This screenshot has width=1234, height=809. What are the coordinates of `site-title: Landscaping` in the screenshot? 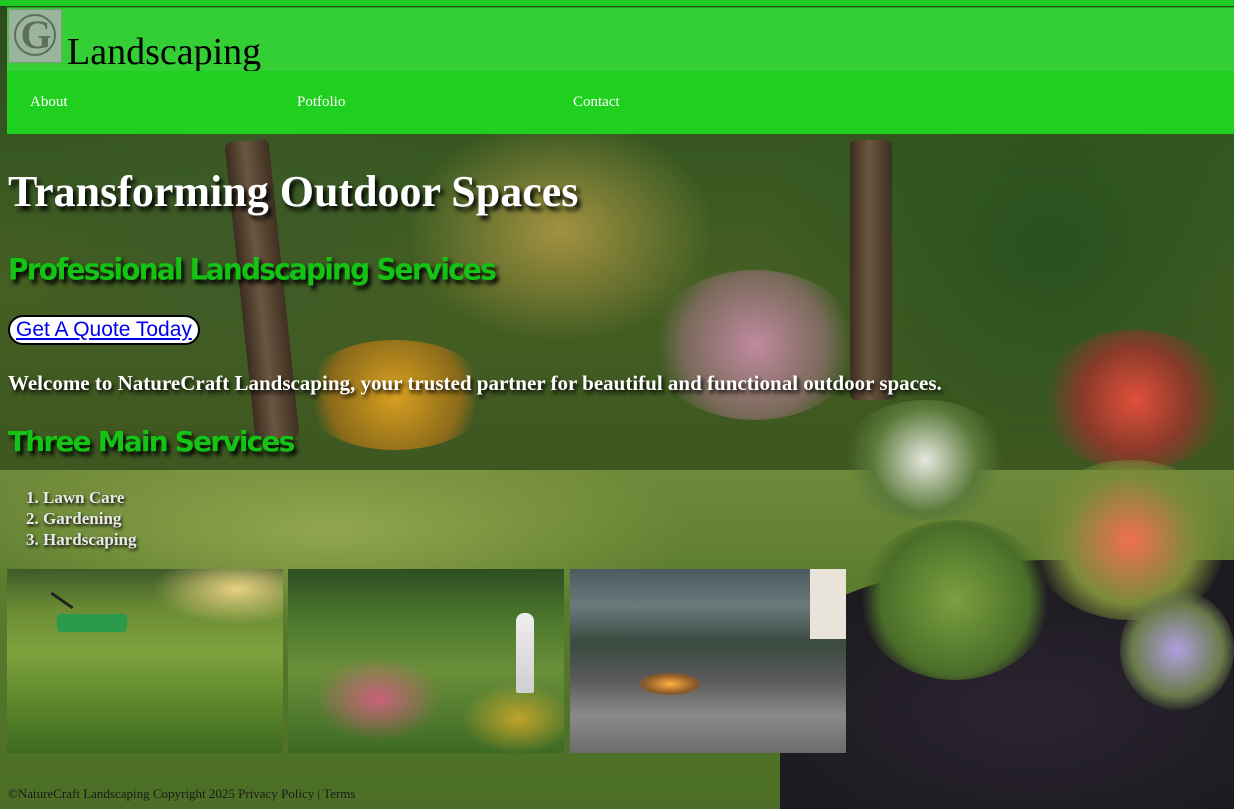 It's located at (164, 52).